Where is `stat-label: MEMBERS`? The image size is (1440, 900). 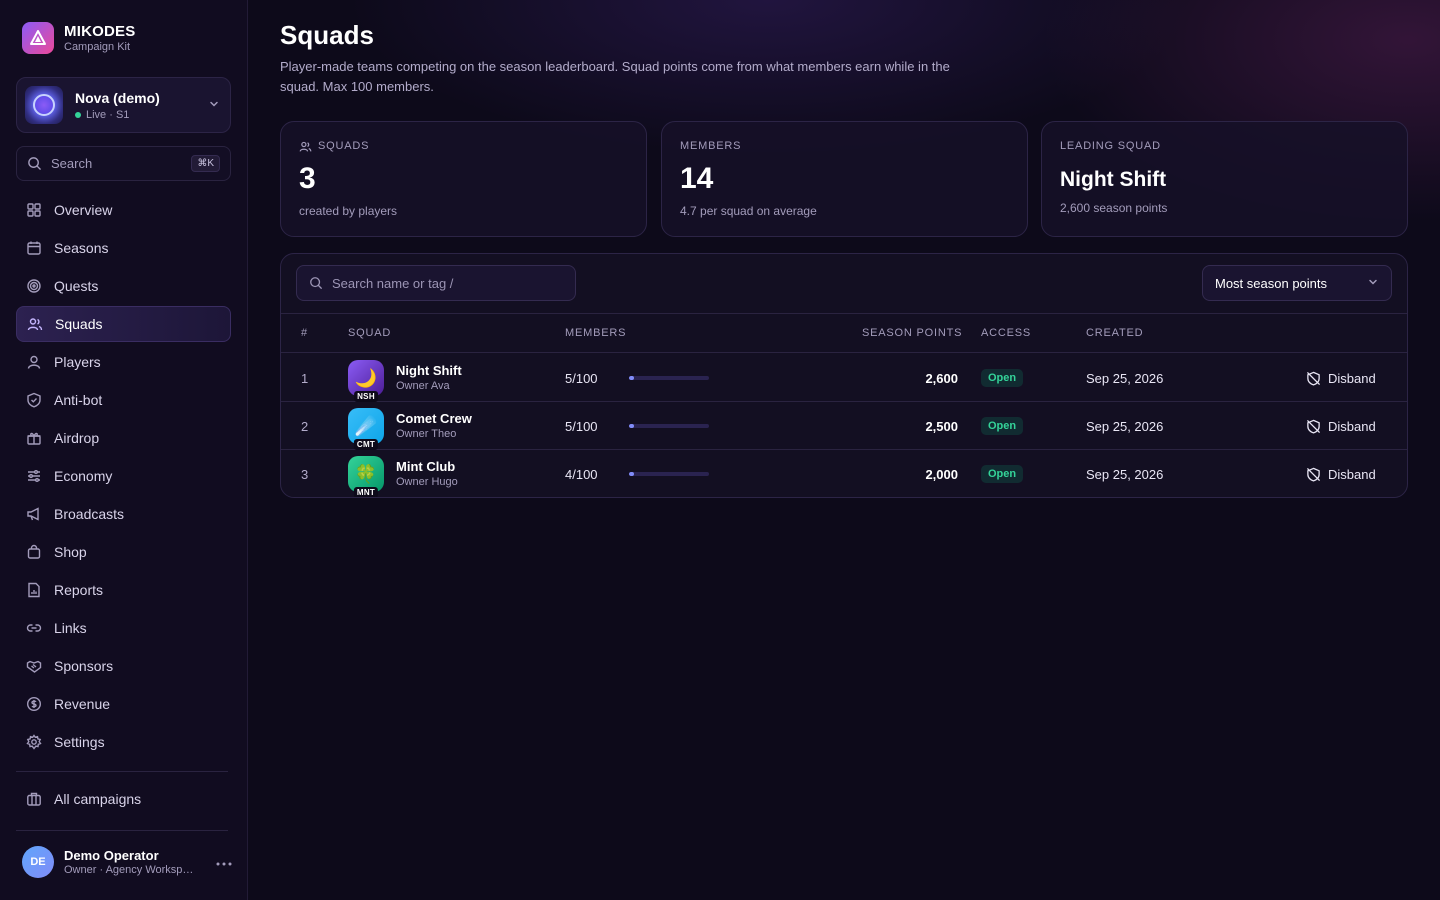
stat-label: MEMBERS is located at coordinates (711, 146).